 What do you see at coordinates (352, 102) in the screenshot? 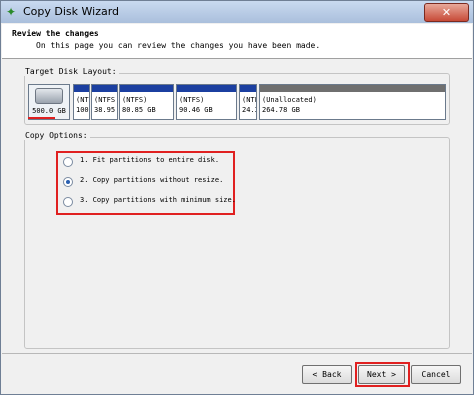
I see `unallocated-block: (Unallocated) 264.78 GB` at bounding box center [352, 102].